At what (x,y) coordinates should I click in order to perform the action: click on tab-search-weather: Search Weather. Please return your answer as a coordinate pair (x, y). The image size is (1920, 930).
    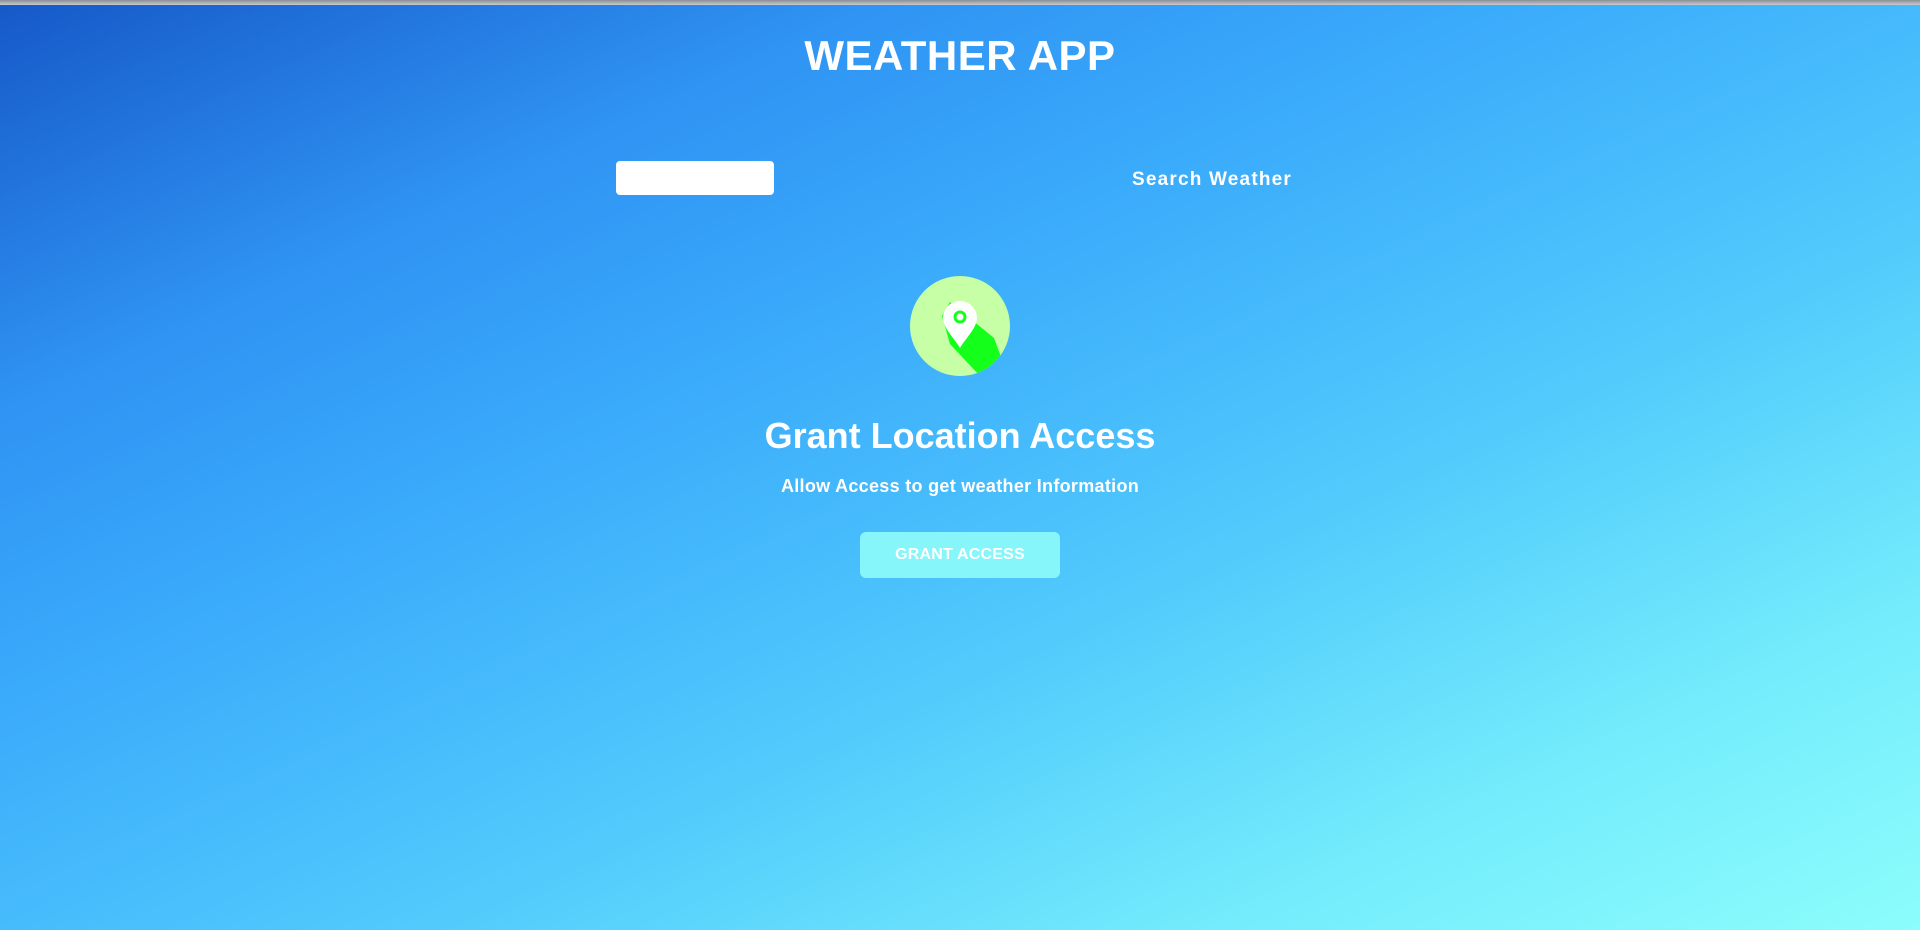
    Looking at the image, I should click on (1212, 180).